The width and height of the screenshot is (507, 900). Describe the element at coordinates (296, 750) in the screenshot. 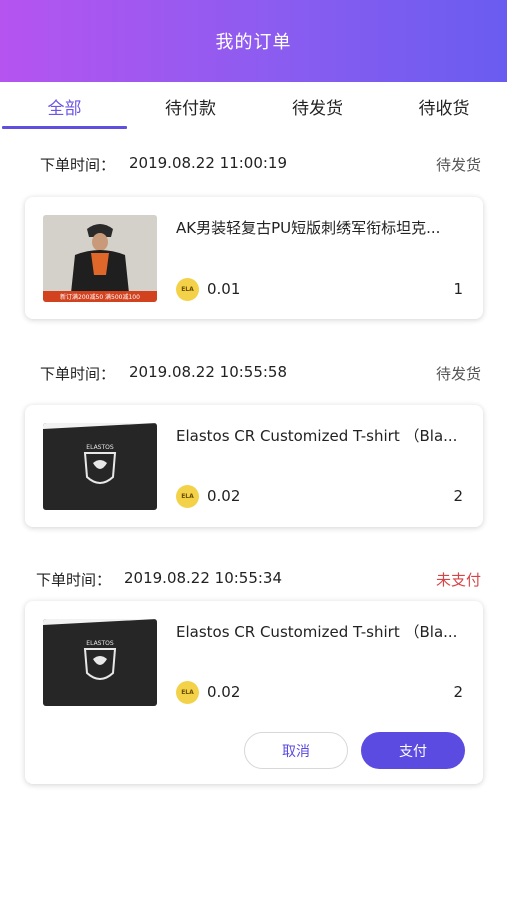

I see `cancel-order-button: 取消` at that location.